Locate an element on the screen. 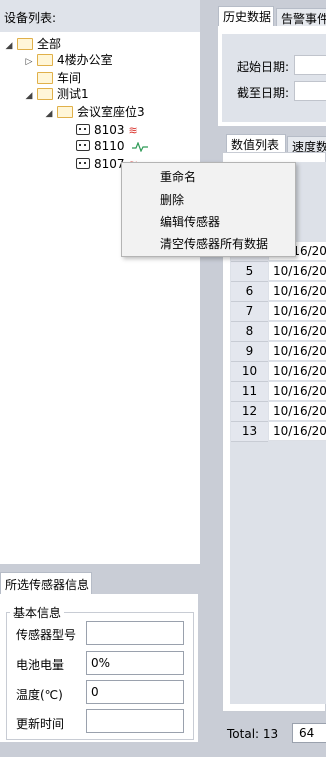  collapse-arrow-icon: ▷ is located at coordinates (29, 62).